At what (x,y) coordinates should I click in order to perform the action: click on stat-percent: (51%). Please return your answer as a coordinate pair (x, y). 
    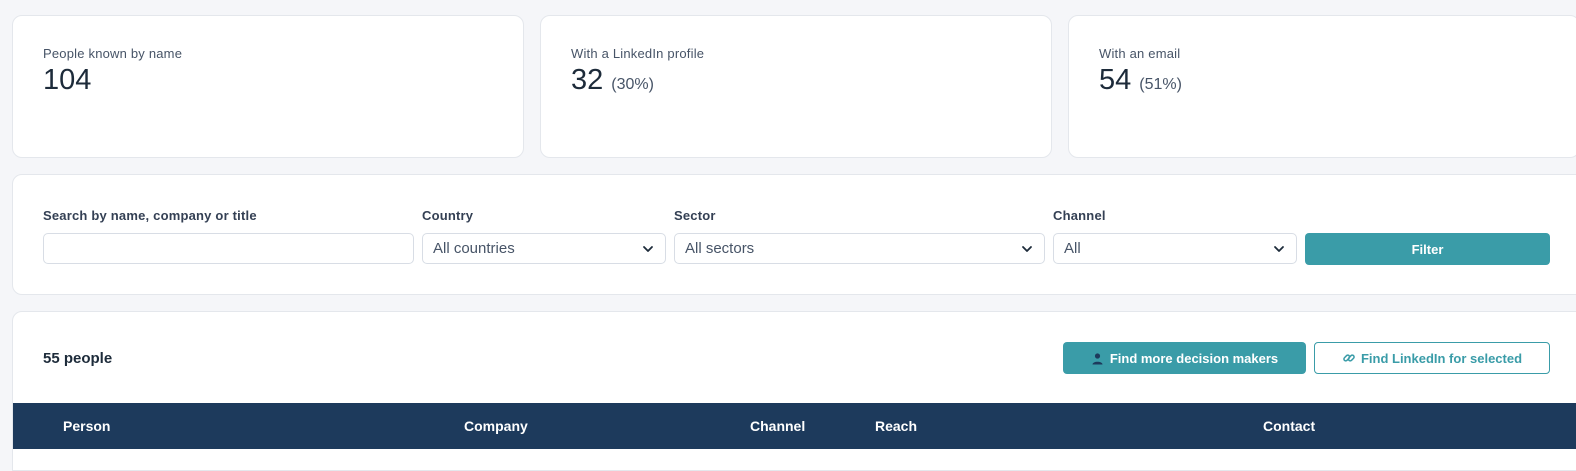
    Looking at the image, I should click on (1160, 84).